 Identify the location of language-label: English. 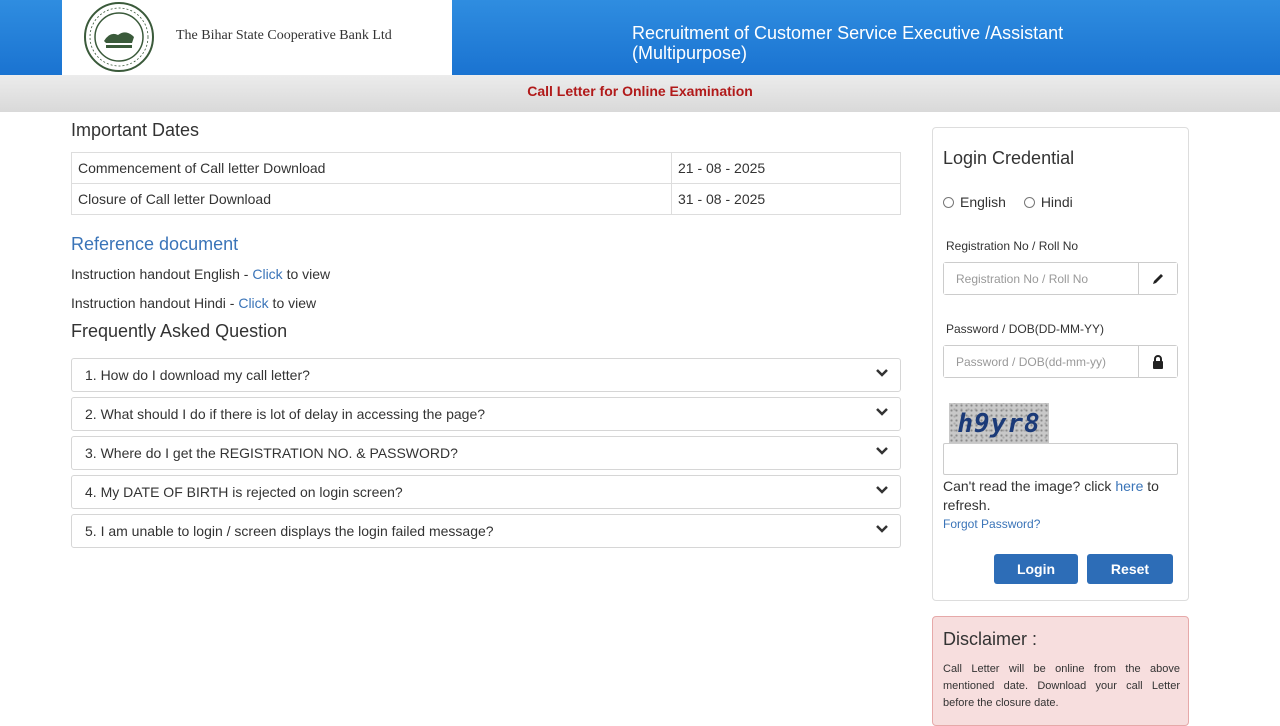
(983, 202).